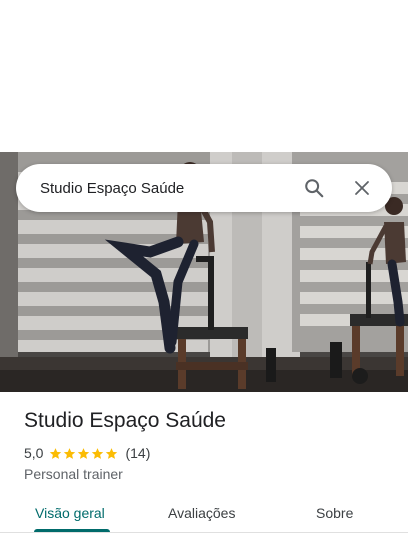 The width and height of the screenshot is (408, 544). What do you see at coordinates (34, 453) in the screenshot?
I see `rating-value: 5,0` at bounding box center [34, 453].